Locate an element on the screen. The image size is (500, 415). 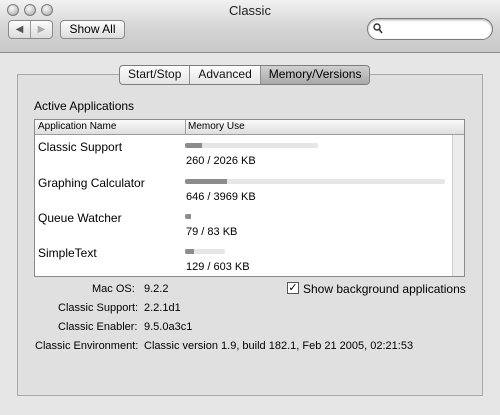
classic-support-value: 2.2.1d1 is located at coordinates (162, 308).